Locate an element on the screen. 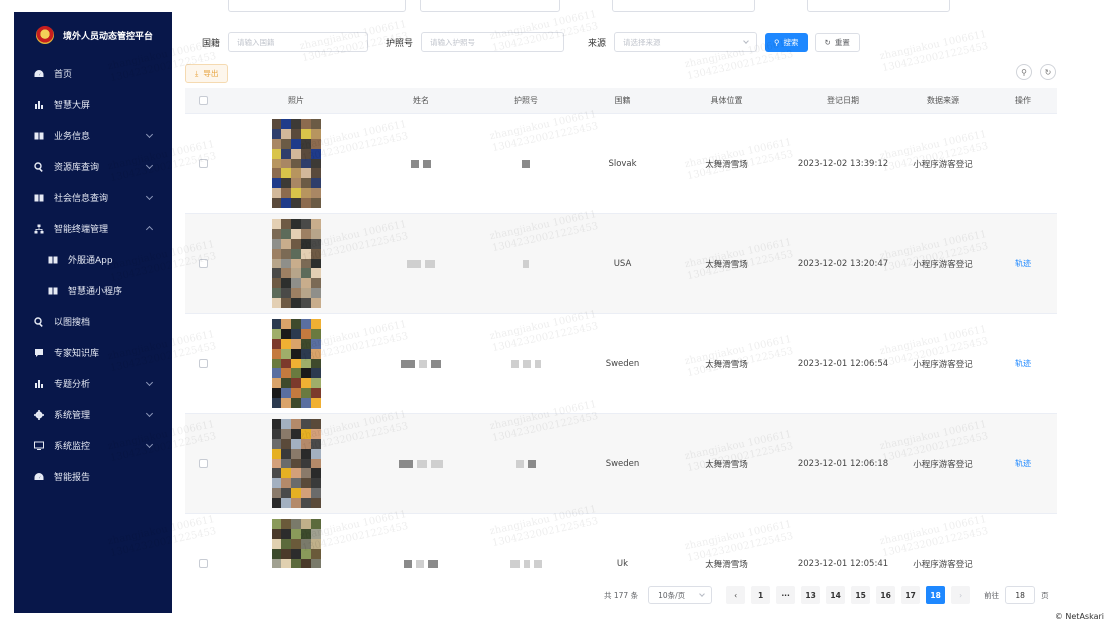  photo-credit: © NetAskari is located at coordinates (1079, 616).